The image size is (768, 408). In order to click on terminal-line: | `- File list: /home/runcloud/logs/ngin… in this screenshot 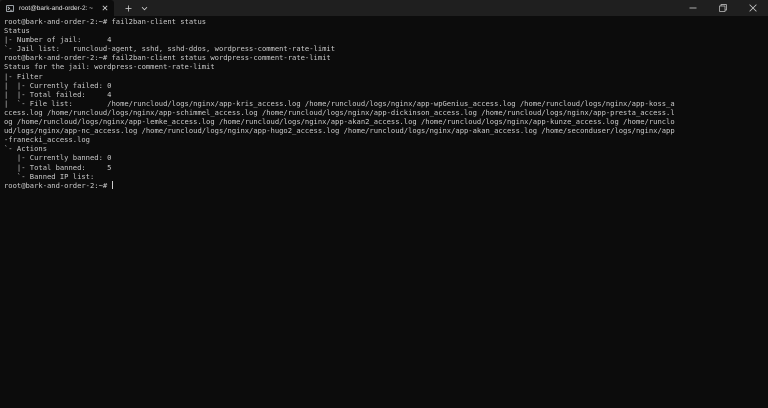, I will do `click(339, 103)`.